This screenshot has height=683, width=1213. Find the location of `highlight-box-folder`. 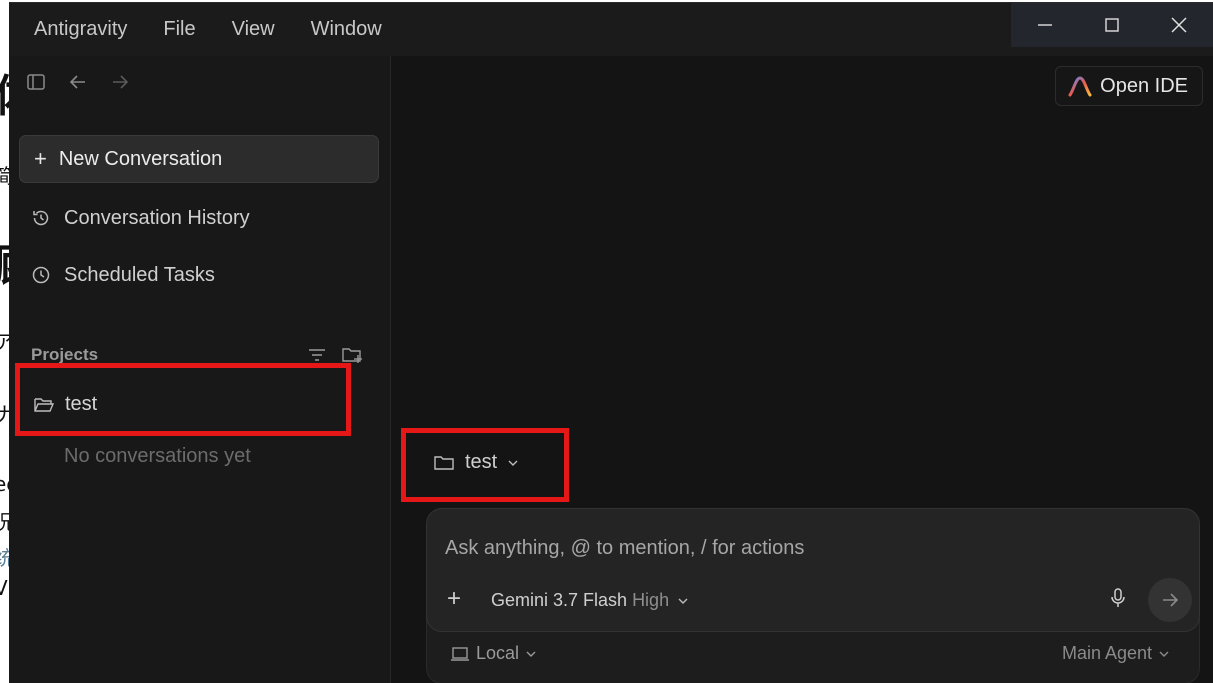

highlight-box-folder is located at coordinates (485, 465).